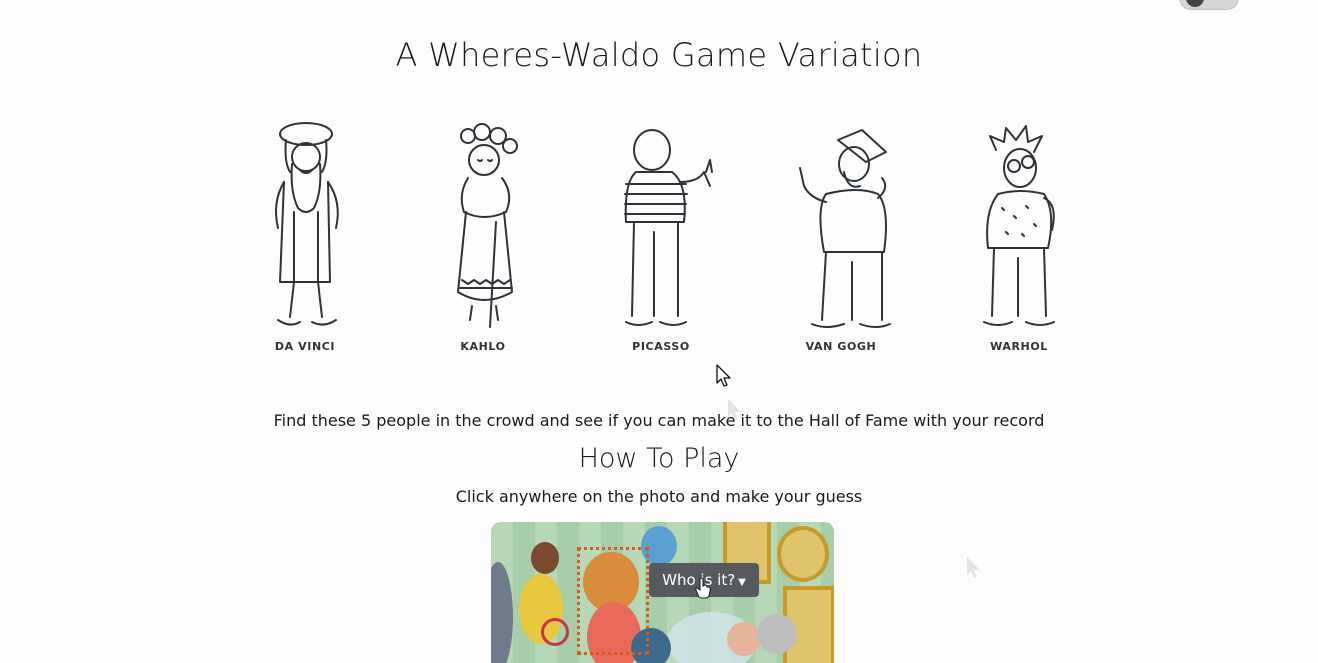 This screenshot has height=663, width=1318. I want to click on toggle-switch-icon, so click(1195, 3).